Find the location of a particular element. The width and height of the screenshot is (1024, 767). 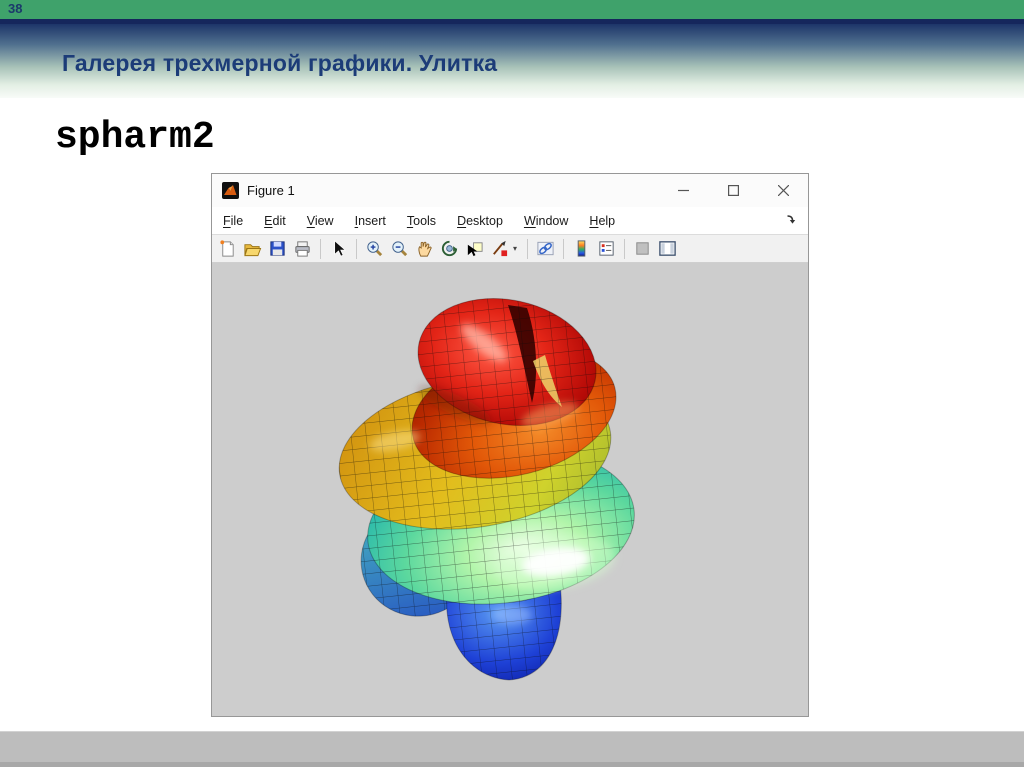

insert-legend-icon is located at coordinates (606, 248).